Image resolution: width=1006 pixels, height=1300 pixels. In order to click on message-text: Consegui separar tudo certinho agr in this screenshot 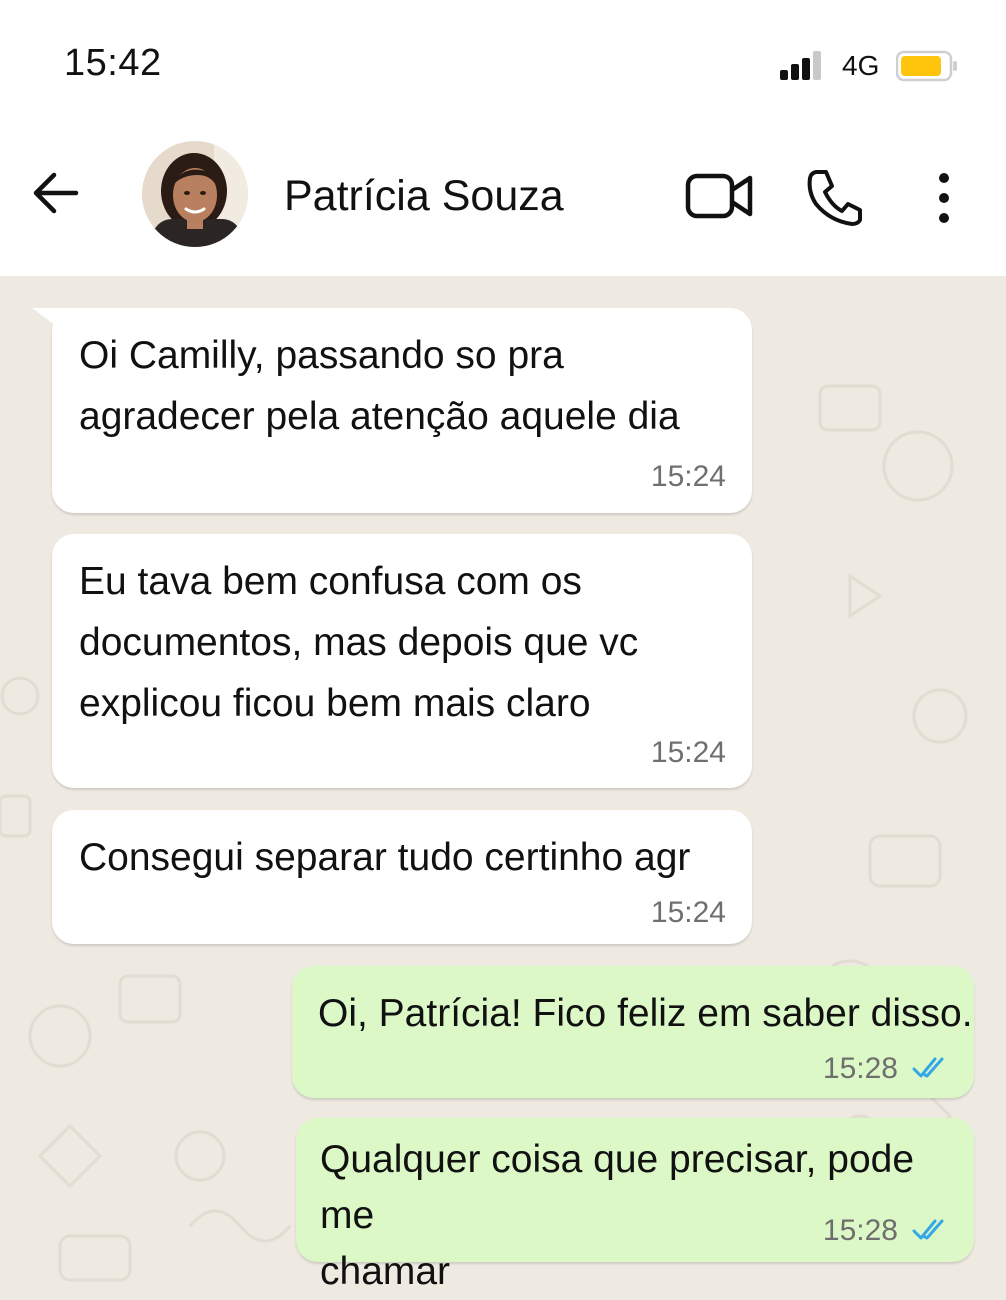, I will do `click(385, 857)`.